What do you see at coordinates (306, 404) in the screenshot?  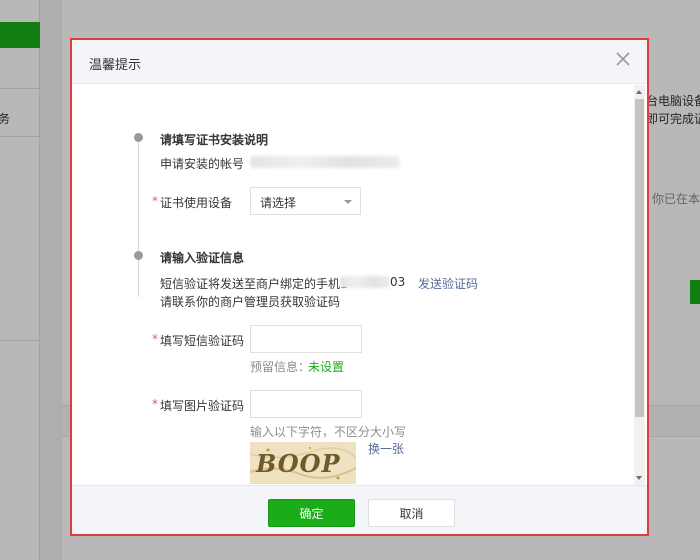 I see `image-code-input` at bounding box center [306, 404].